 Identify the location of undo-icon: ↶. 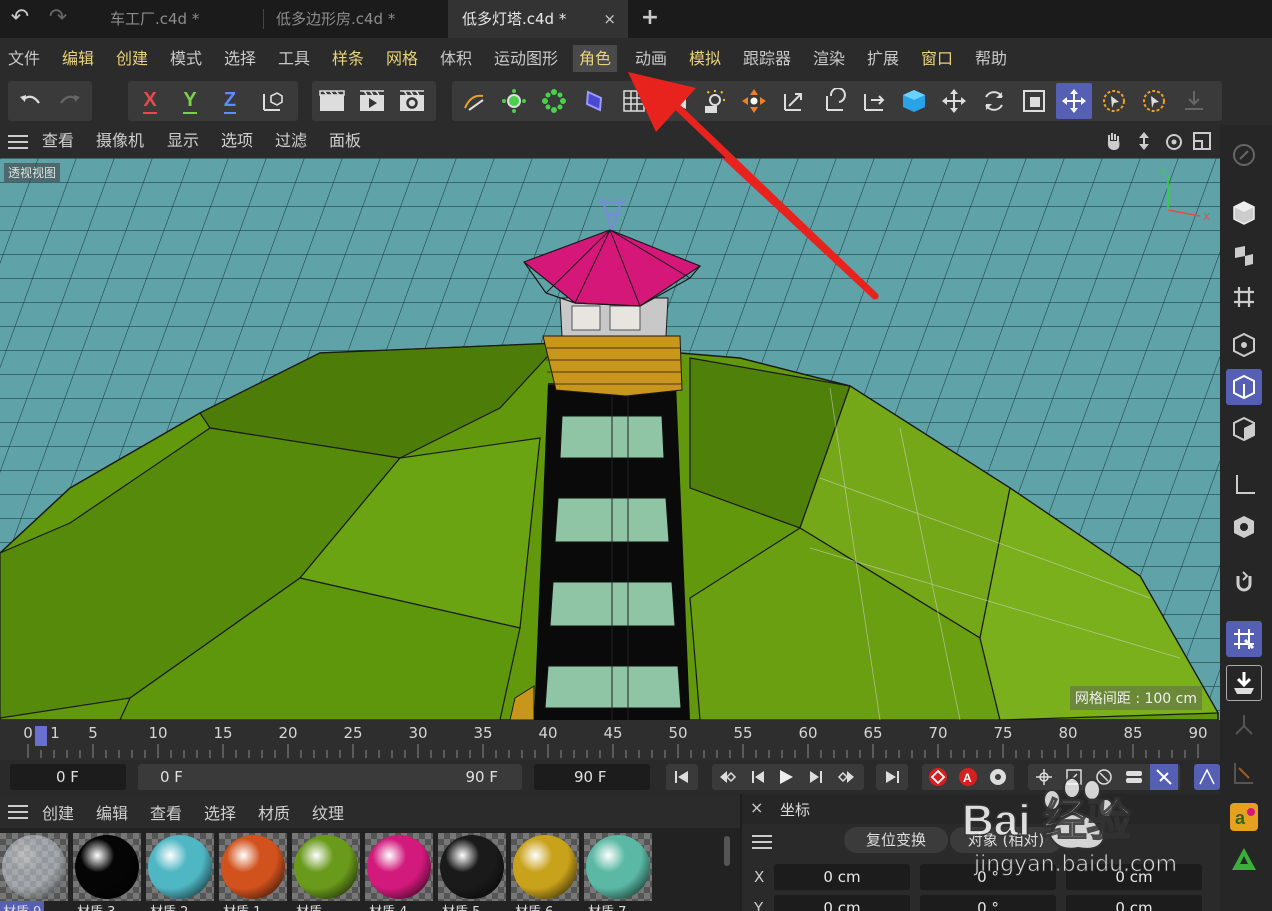
(20, 19).